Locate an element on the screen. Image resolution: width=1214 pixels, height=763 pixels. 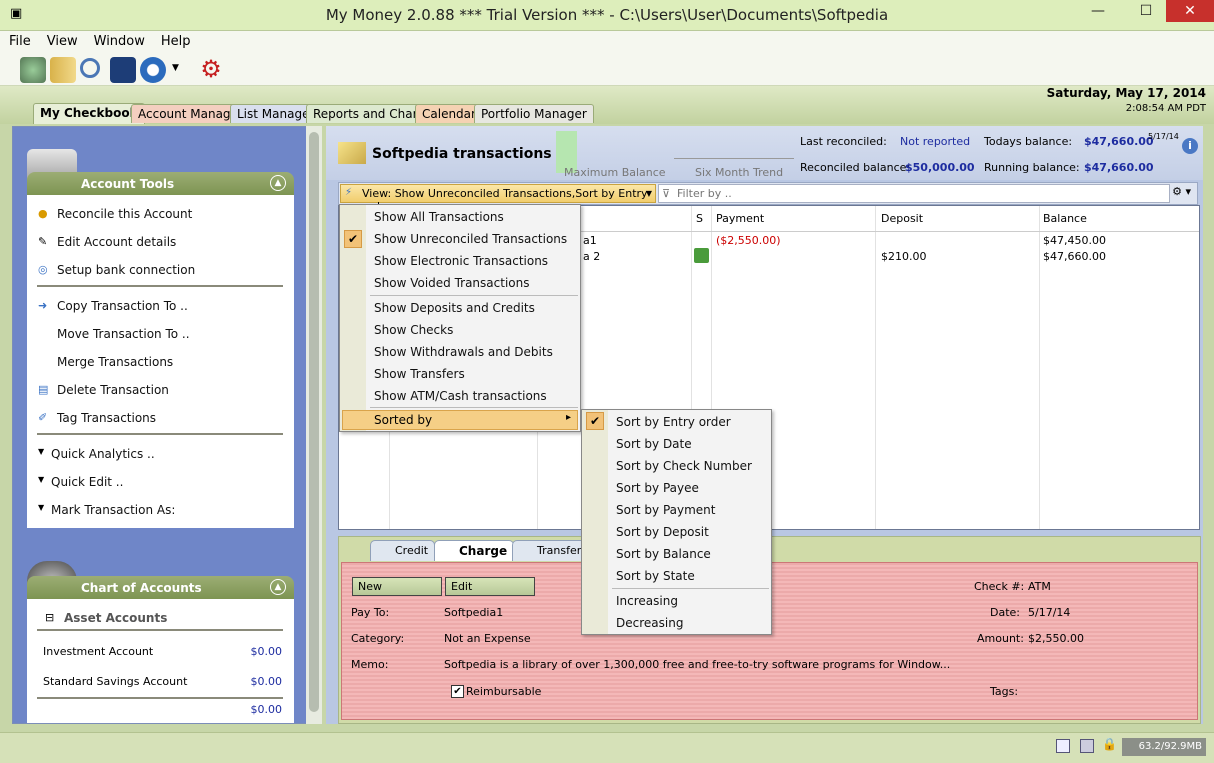
move-transaction: Move Transaction To .. is located at coordinates (123, 334).